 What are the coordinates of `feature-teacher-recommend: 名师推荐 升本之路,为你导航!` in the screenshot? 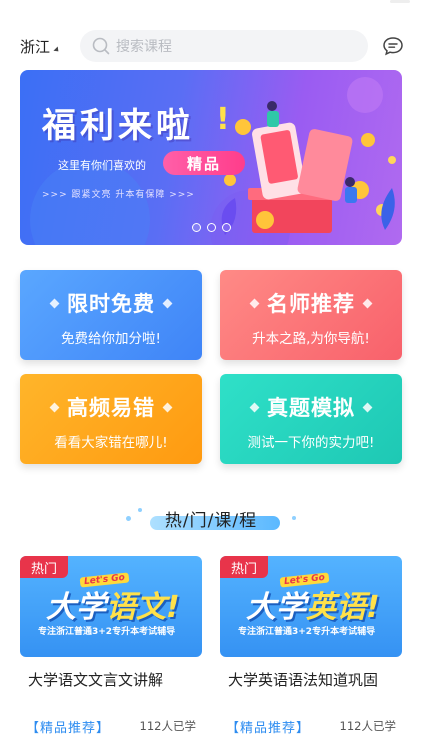 It's located at (311, 315).